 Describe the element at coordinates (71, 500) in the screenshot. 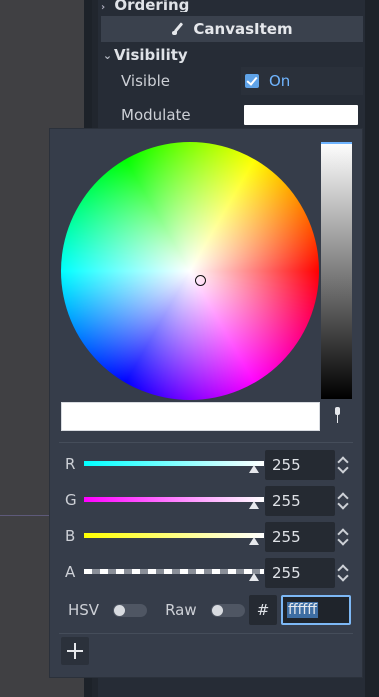

I see `channel-label: G` at that location.